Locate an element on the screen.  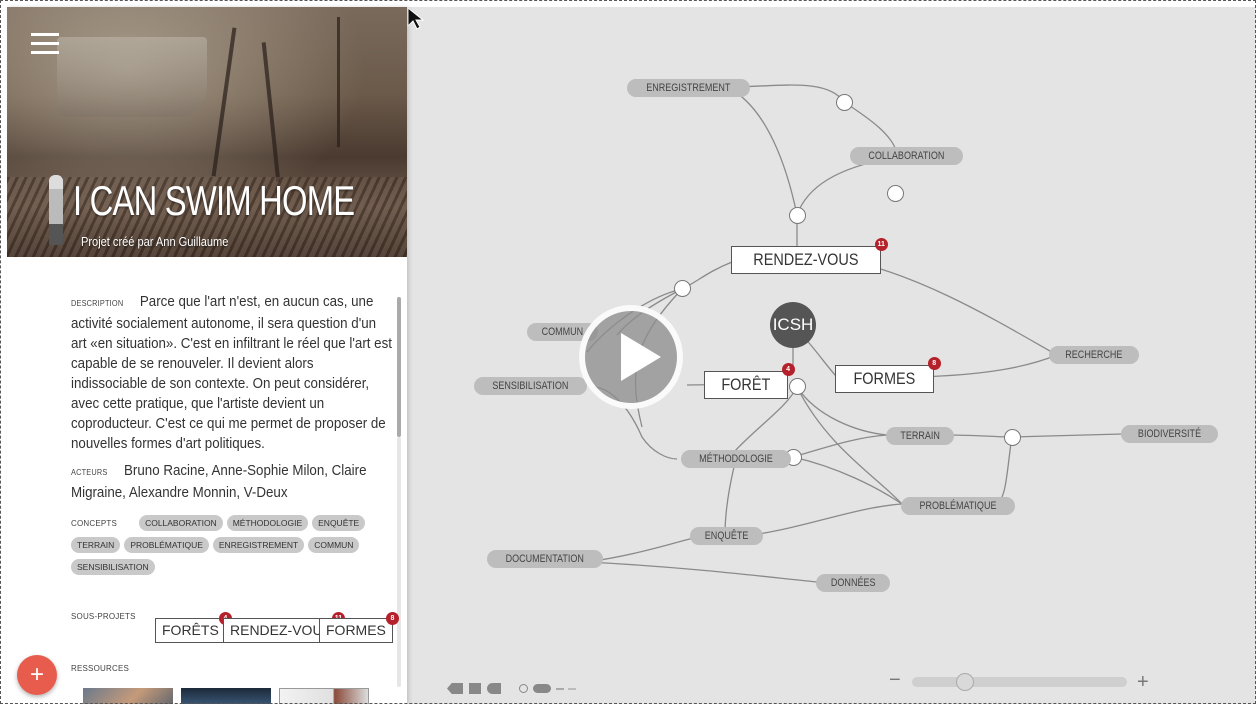
concept-tag: ENREGISTREMENT is located at coordinates (258, 545).